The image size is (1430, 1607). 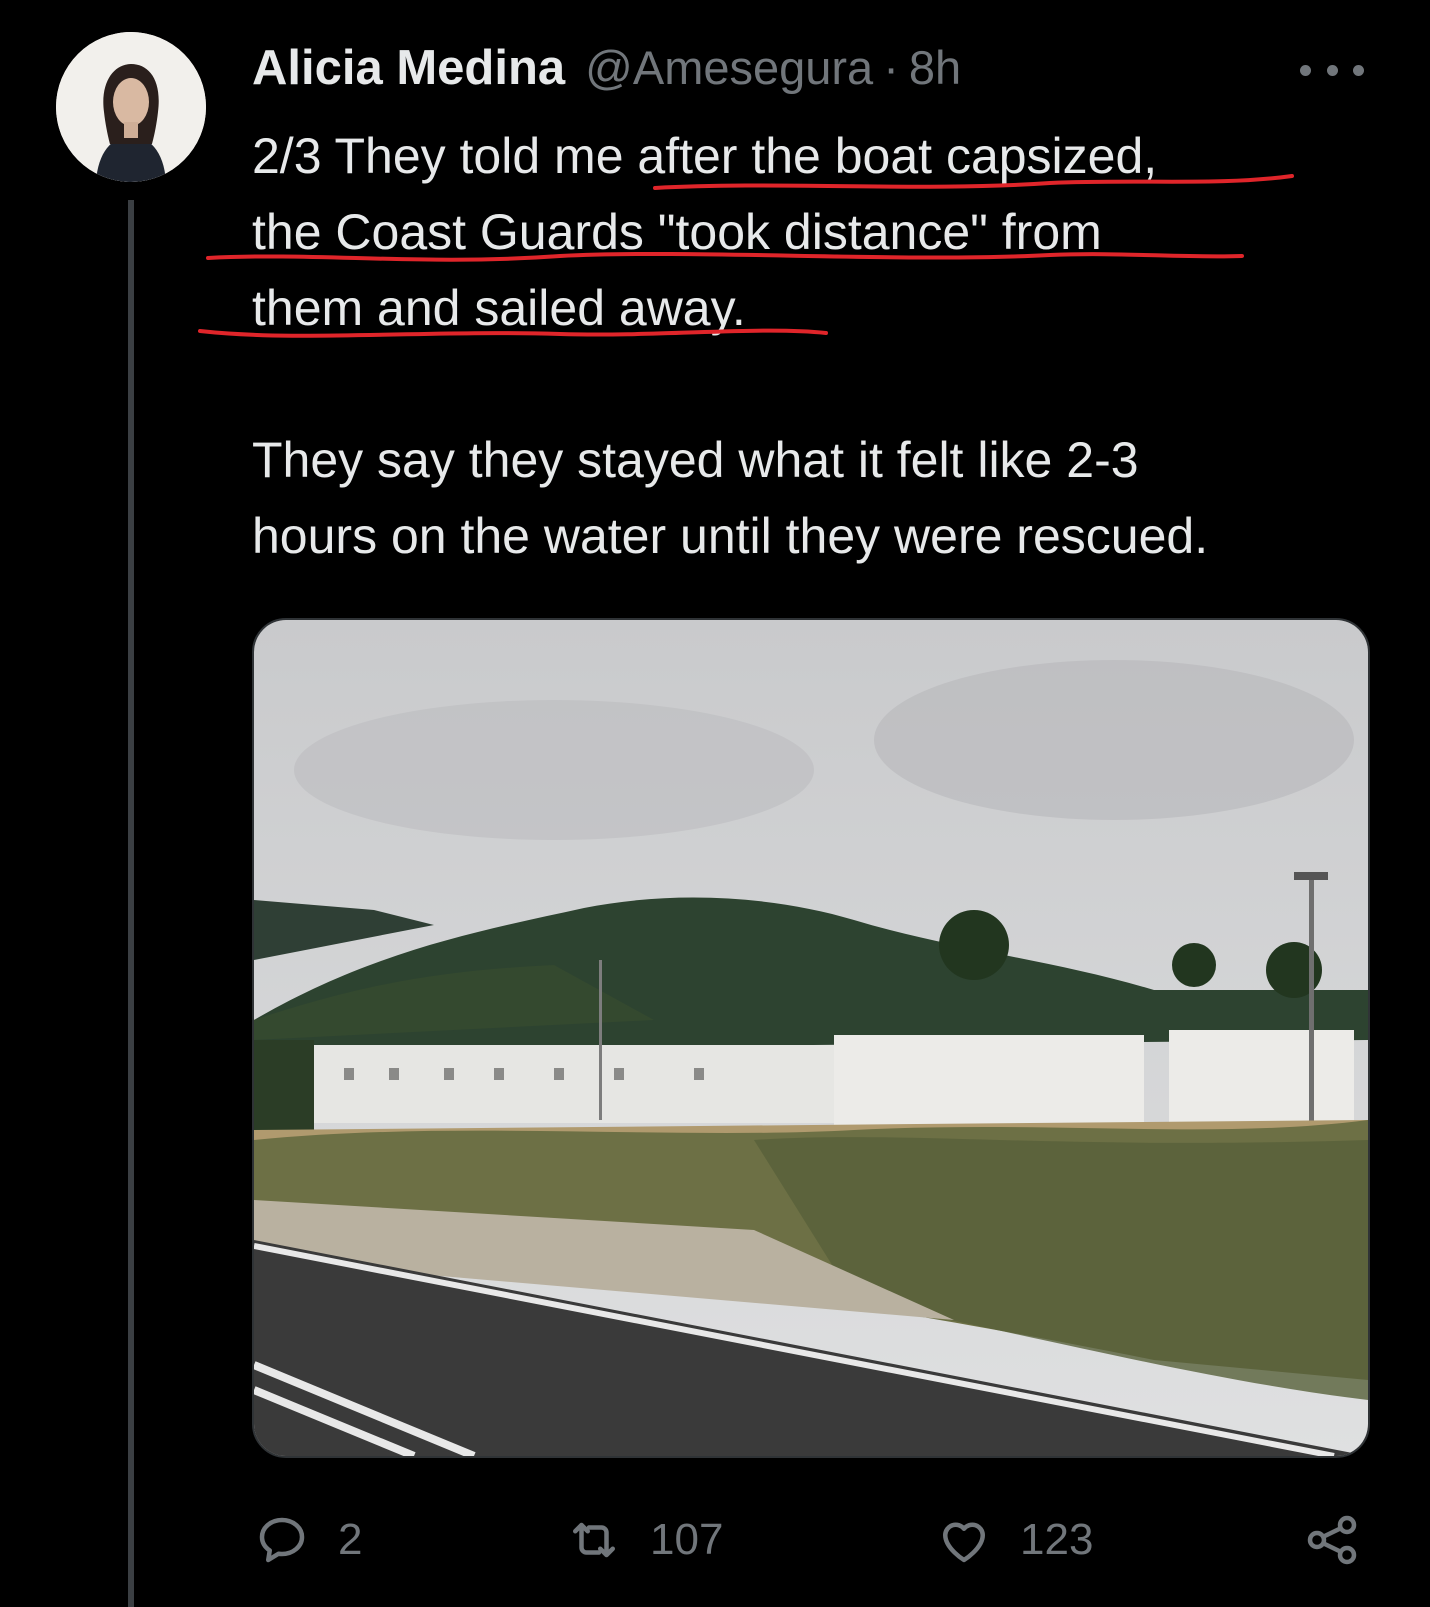 What do you see at coordinates (729, 67) in the screenshot?
I see `author-handle: @Amesegura` at bounding box center [729, 67].